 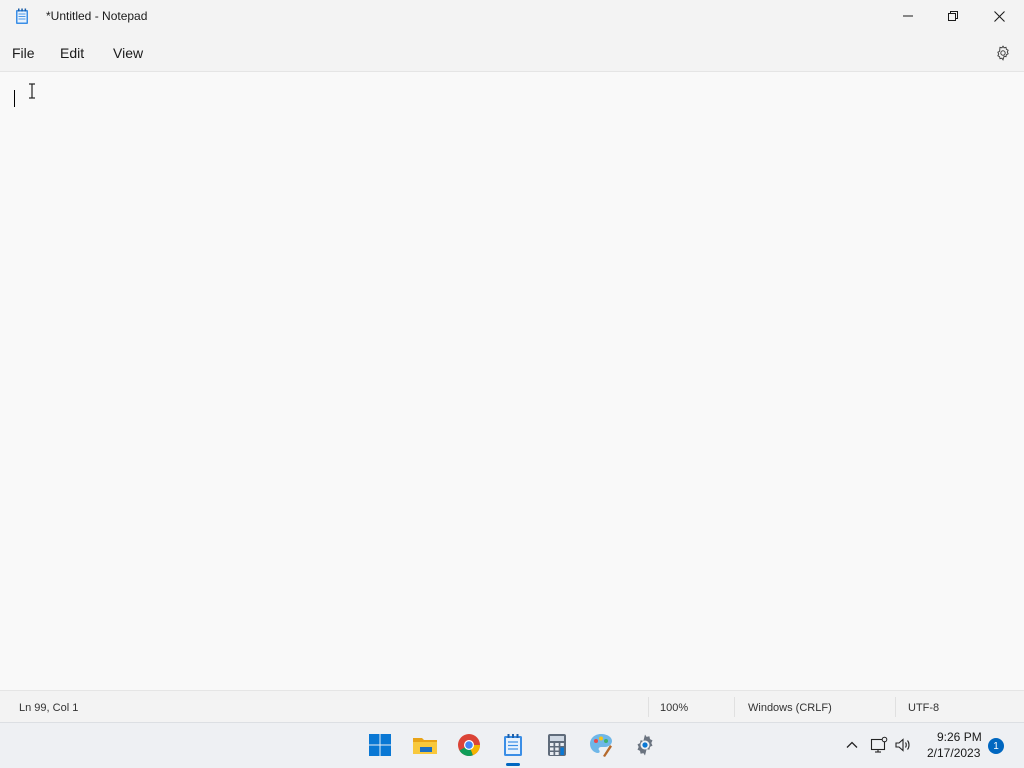 I want to click on file-explorer-icon, so click(x=425, y=746).